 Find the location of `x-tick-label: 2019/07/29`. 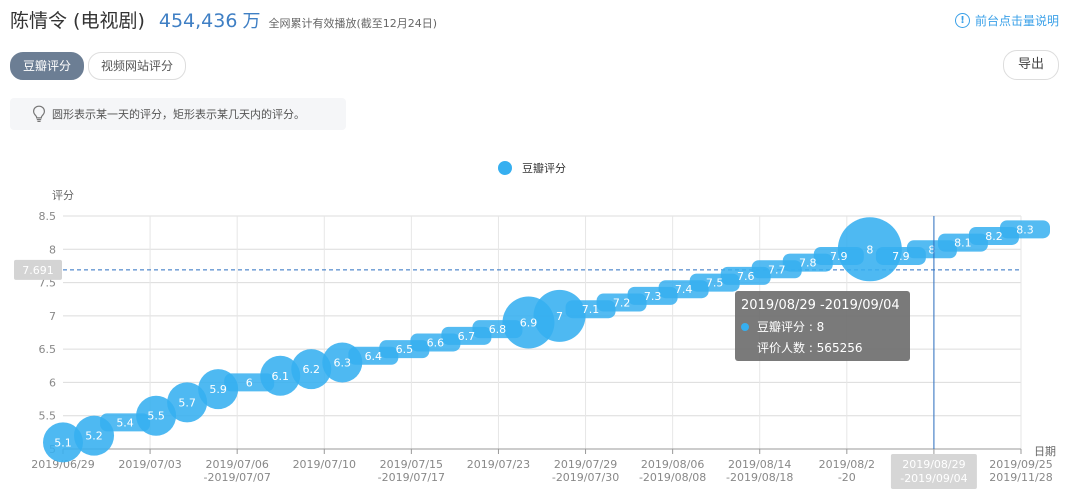

x-tick-label: 2019/07/29 is located at coordinates (585, 464).